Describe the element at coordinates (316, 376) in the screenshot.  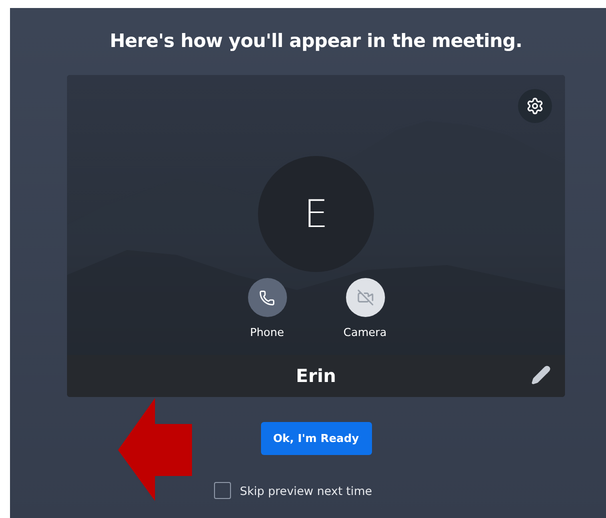
I see `participant-name: Erin` at that location.